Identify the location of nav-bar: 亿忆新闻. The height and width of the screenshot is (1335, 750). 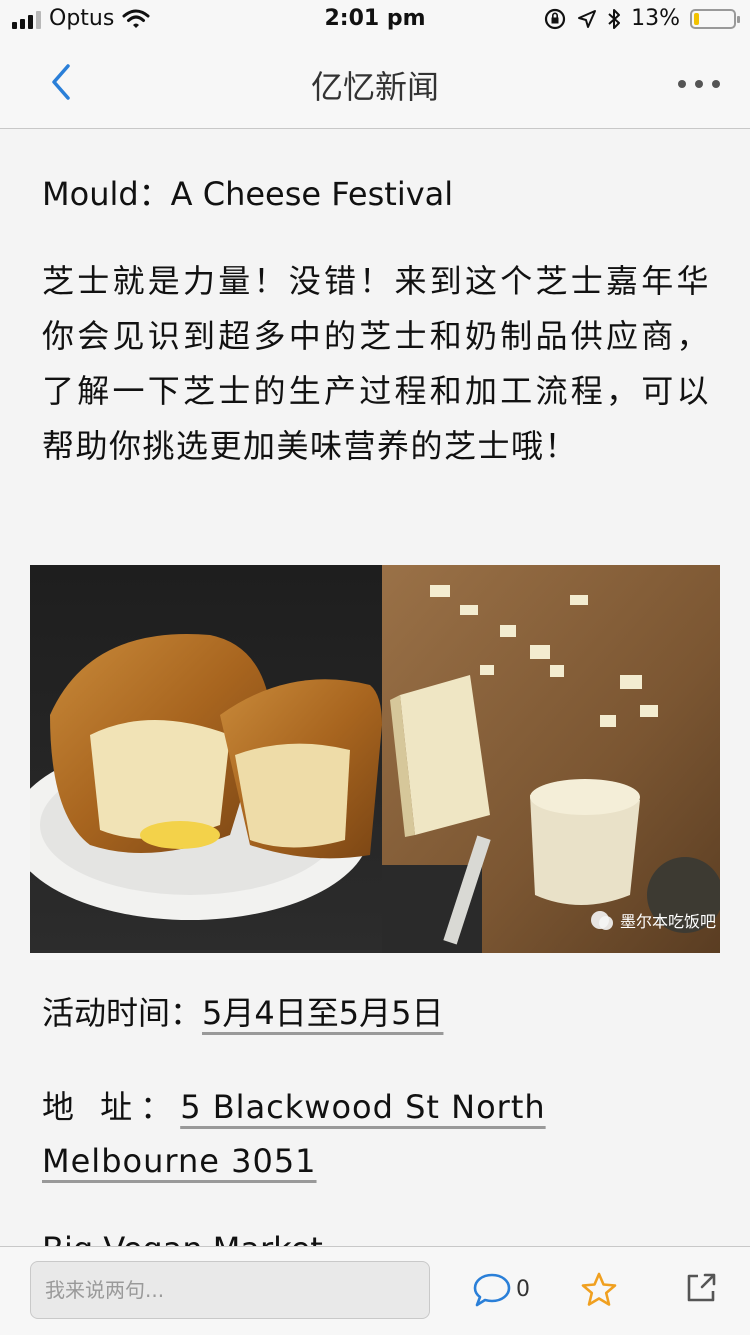
(375, 84).